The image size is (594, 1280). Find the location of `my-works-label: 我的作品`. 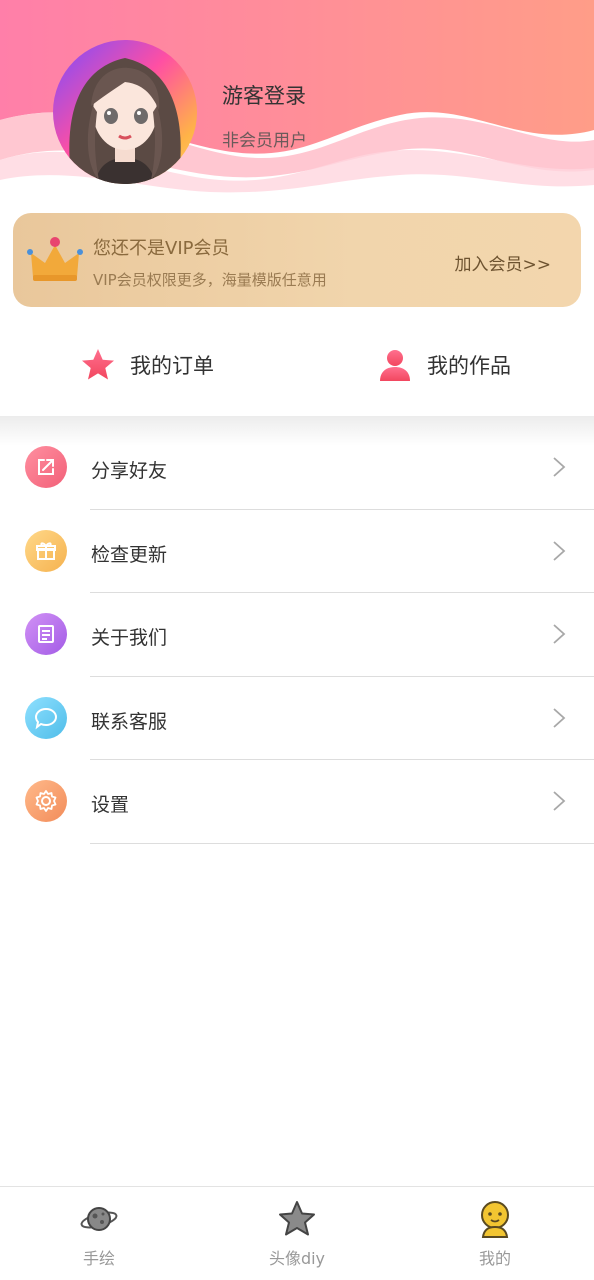

my-works-label: 我的作品 is located at coordinates (469, 366).